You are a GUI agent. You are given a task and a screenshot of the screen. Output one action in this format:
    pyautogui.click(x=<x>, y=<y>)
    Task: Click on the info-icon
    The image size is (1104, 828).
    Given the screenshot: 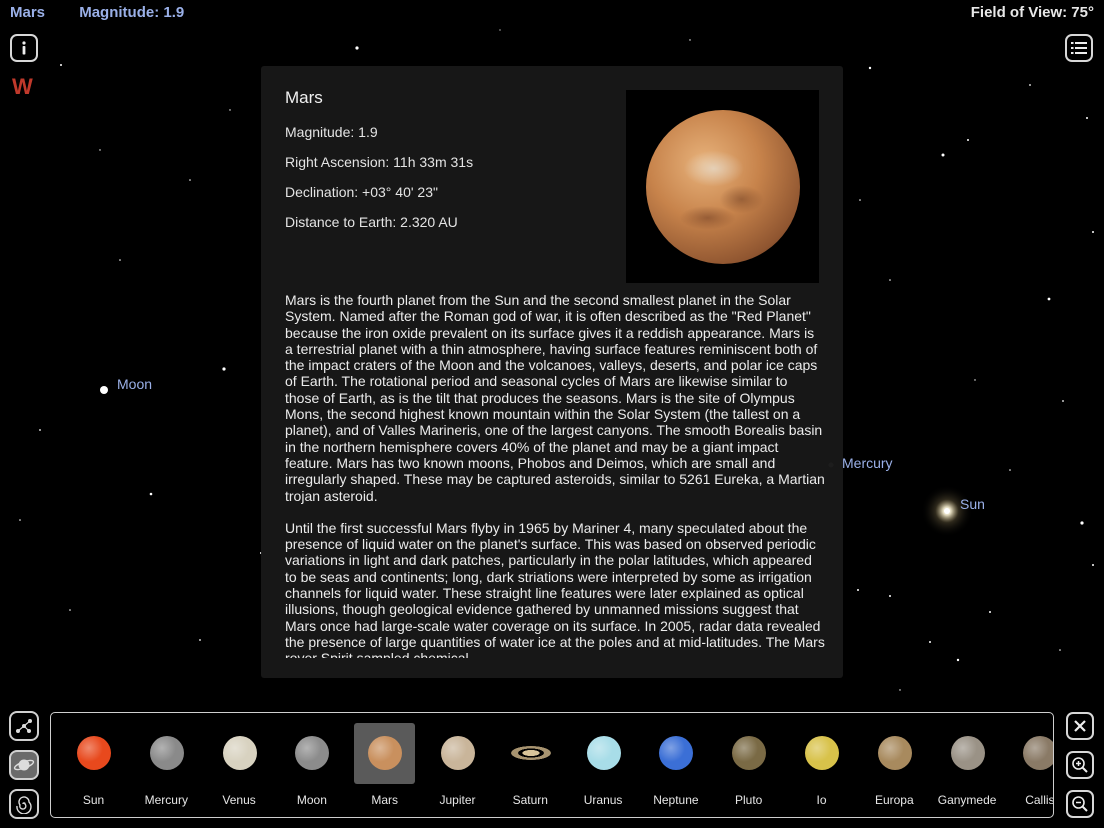 What is the action you would take?
    pyautogui.click(x=24, y=48)
    